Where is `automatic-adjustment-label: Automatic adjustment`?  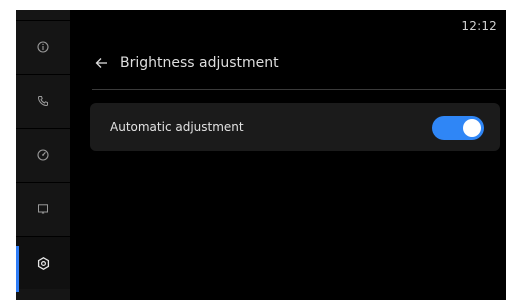
automatic-adjustment-label: Automatic adjustment is located at coordinates (177, 127).